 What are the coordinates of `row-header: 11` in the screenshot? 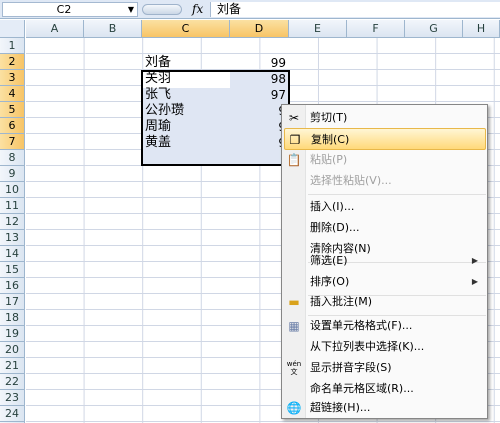 It's located at (12, 206).